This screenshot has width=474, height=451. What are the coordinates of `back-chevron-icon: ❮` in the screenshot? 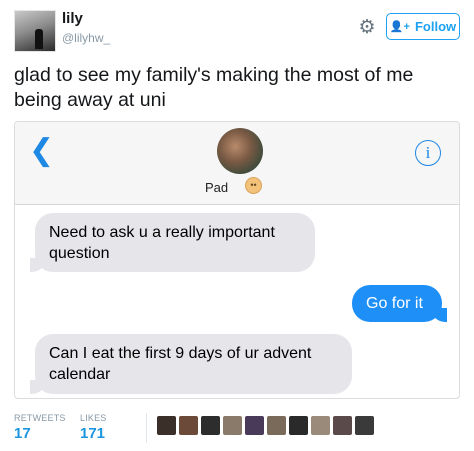 It's located at (42, 150).